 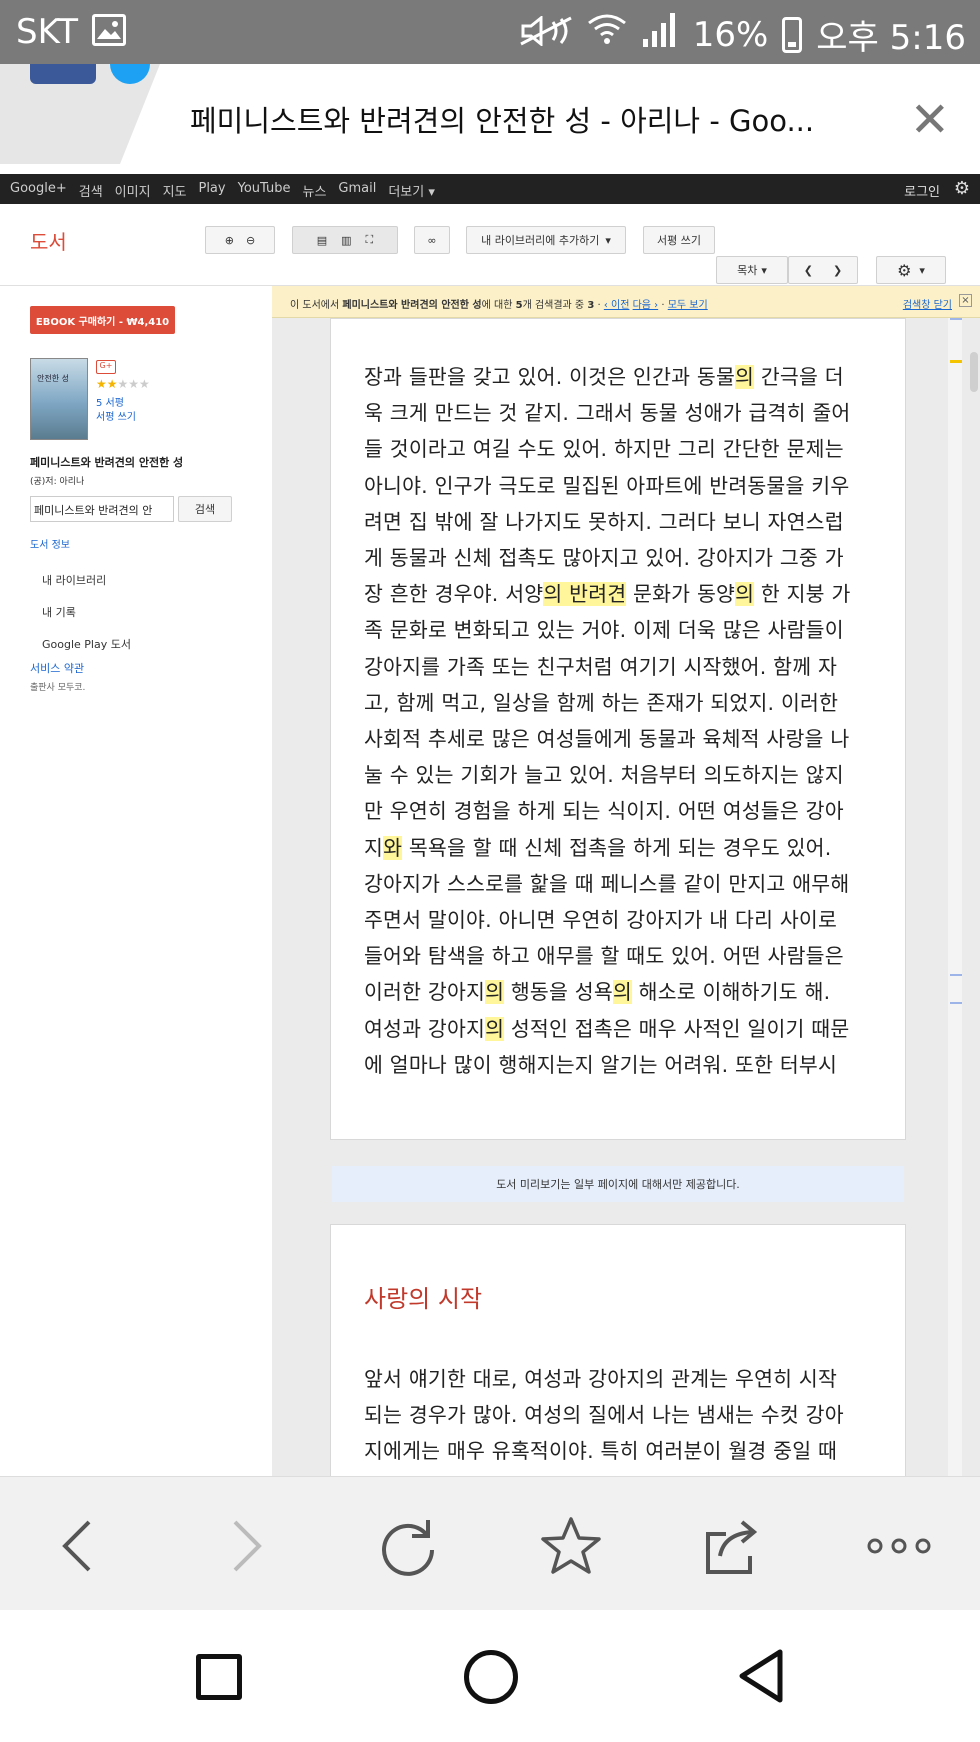 What do you see at coordinates (546, 34) in the screenshot?
I see `mute-icon` at bounding box center [546, 34].